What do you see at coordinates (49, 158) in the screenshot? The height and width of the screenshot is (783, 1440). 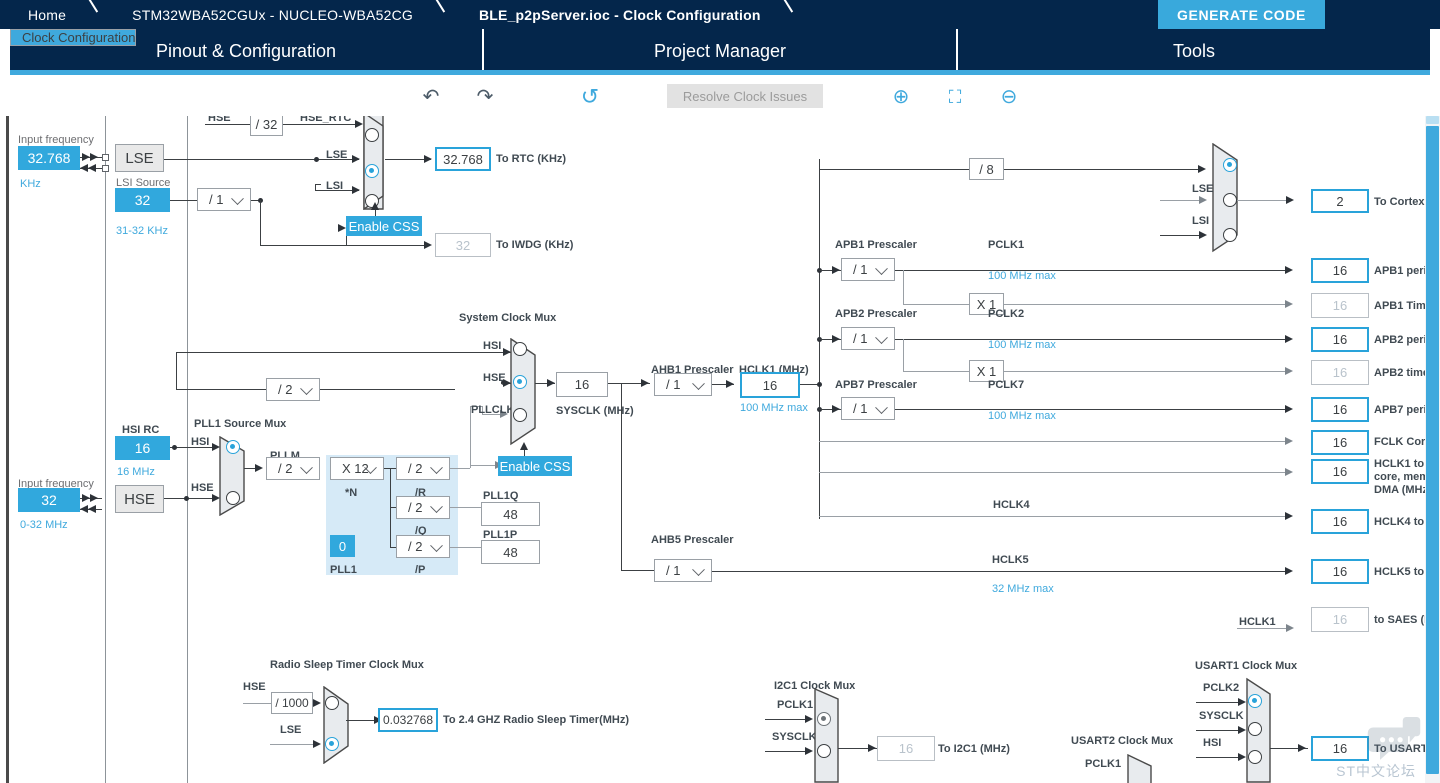 I see `lse-input-frequency-field: 32.768` at bounding box center [49, 158].